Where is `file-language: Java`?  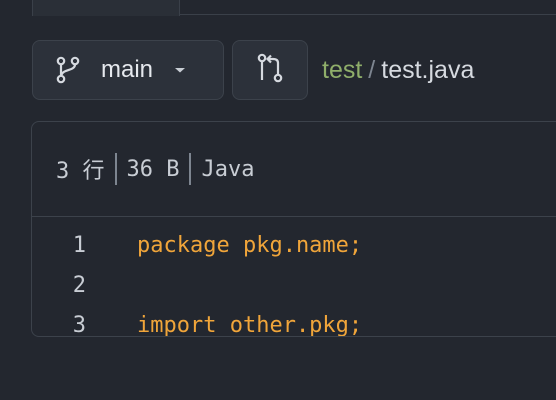 file-language: Java is located at coordinates (228, 169).